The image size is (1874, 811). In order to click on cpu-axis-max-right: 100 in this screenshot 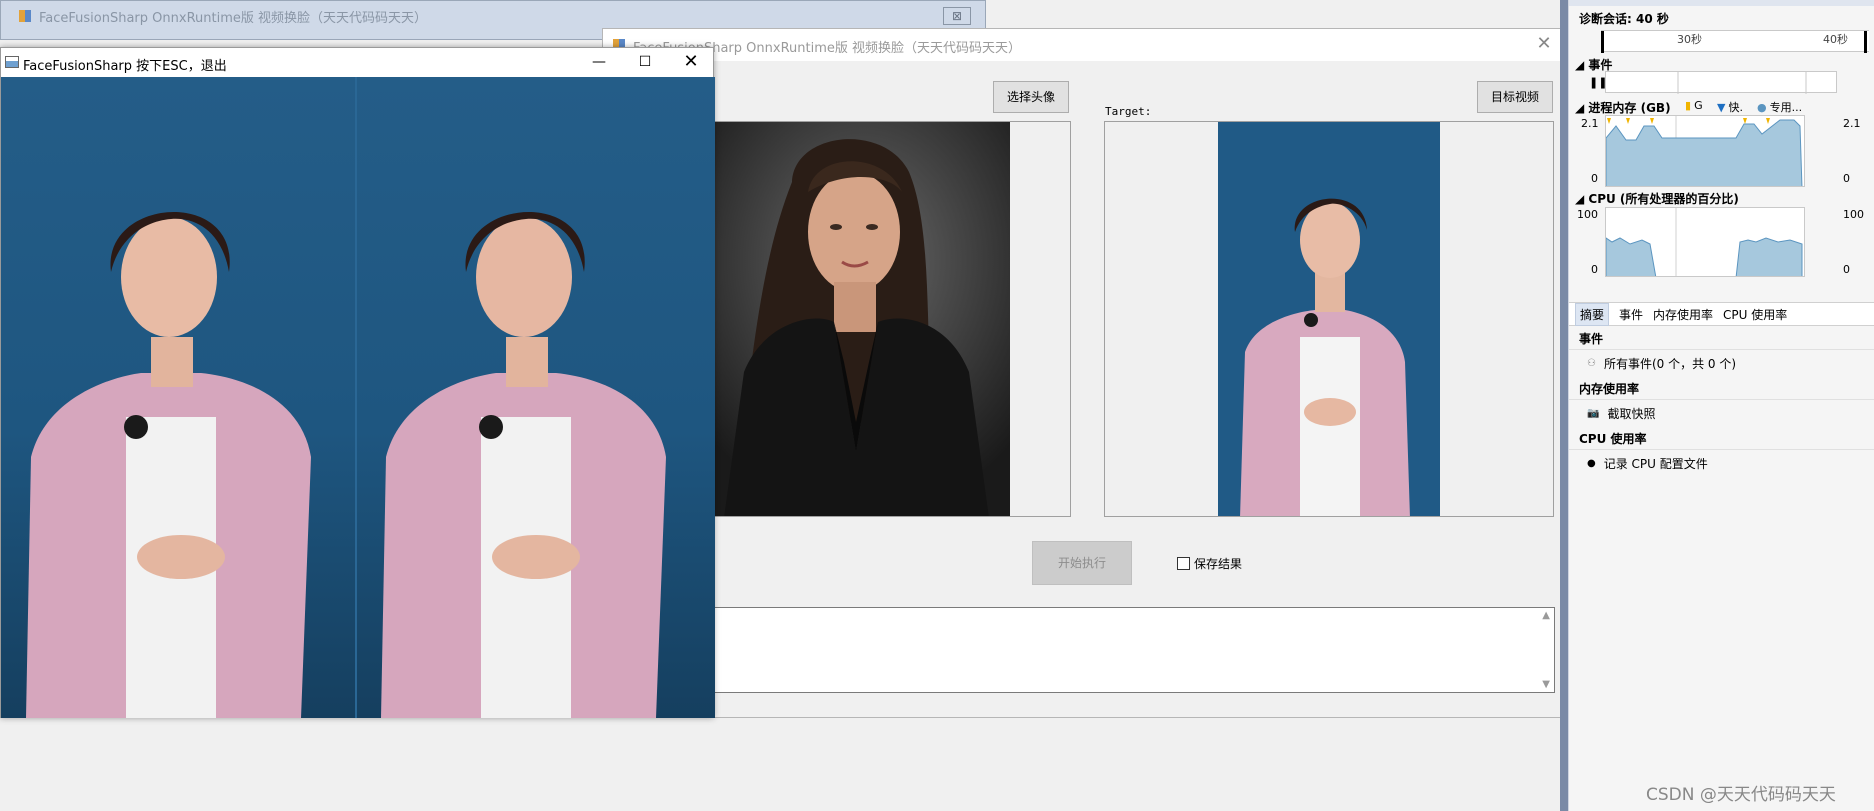, I will do `click(1853, 214)`.